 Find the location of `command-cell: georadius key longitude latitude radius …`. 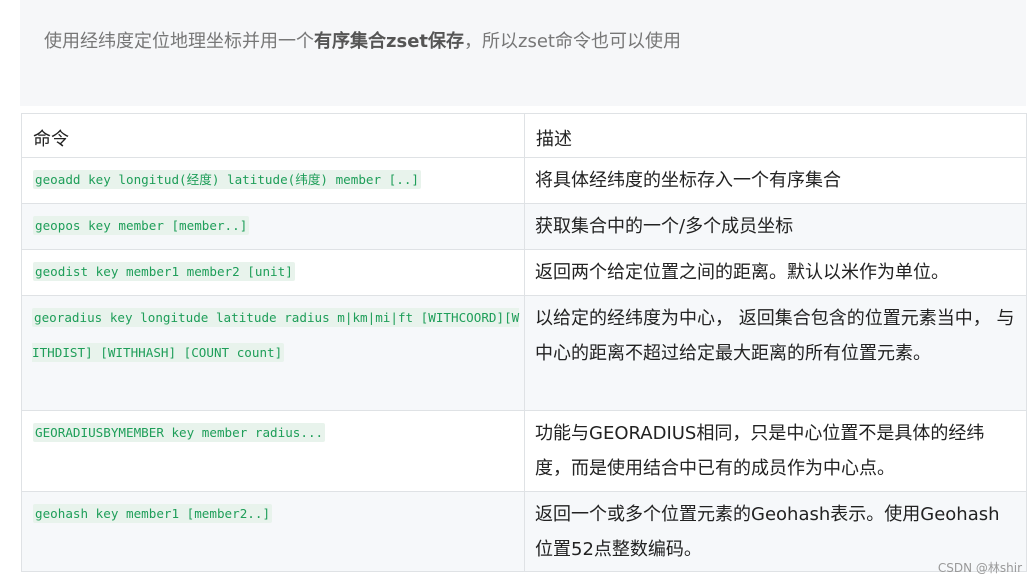

command-cell: georadius key longitude latitude radius … is located at coordinates (273, 353).